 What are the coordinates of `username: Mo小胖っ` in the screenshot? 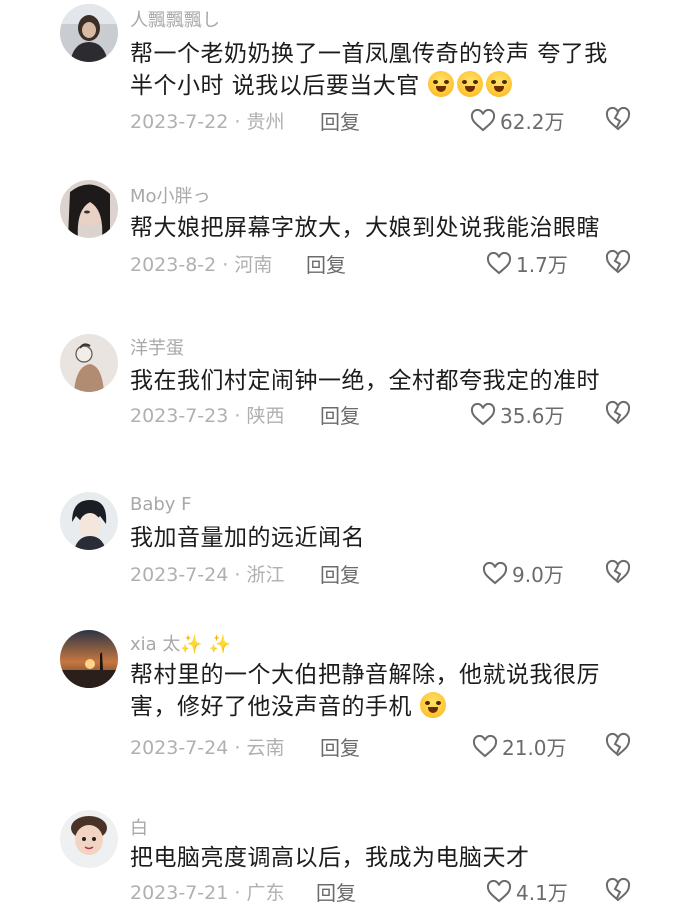 It's located at (170, 195).